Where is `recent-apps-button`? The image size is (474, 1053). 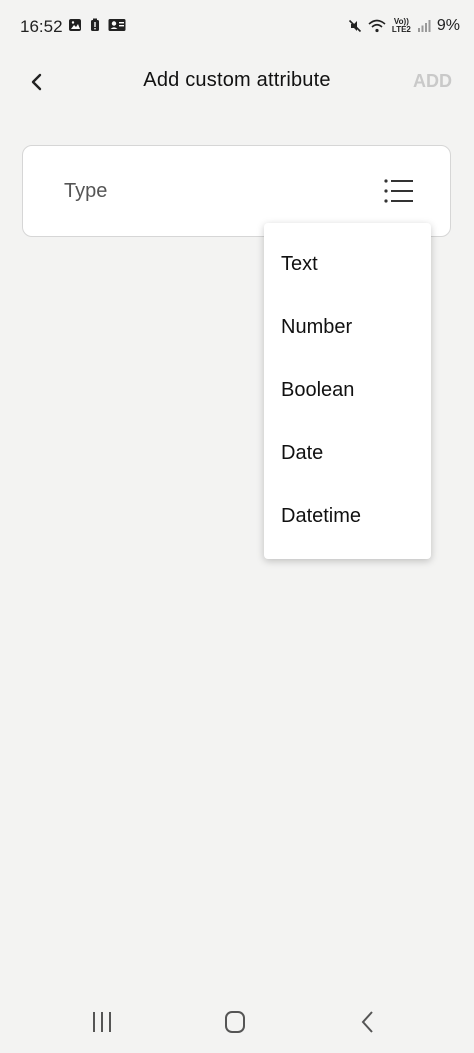
recent-apps-button is located at coordinates (102, 1022).